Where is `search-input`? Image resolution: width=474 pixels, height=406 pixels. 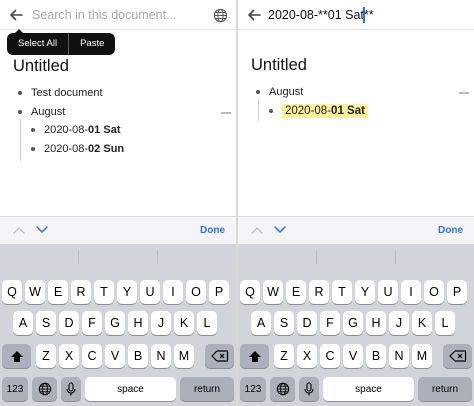
search-input is located at coordinates (117, 15).